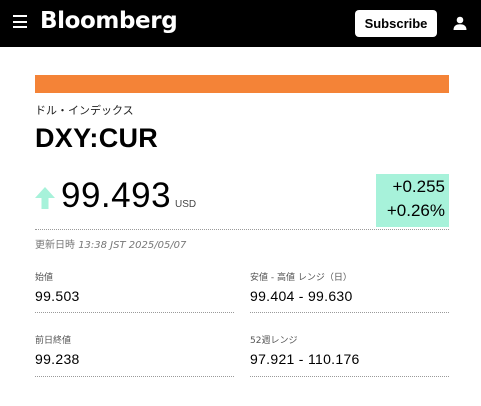  I want to click on arrow-up-icon, so click(45, 198).